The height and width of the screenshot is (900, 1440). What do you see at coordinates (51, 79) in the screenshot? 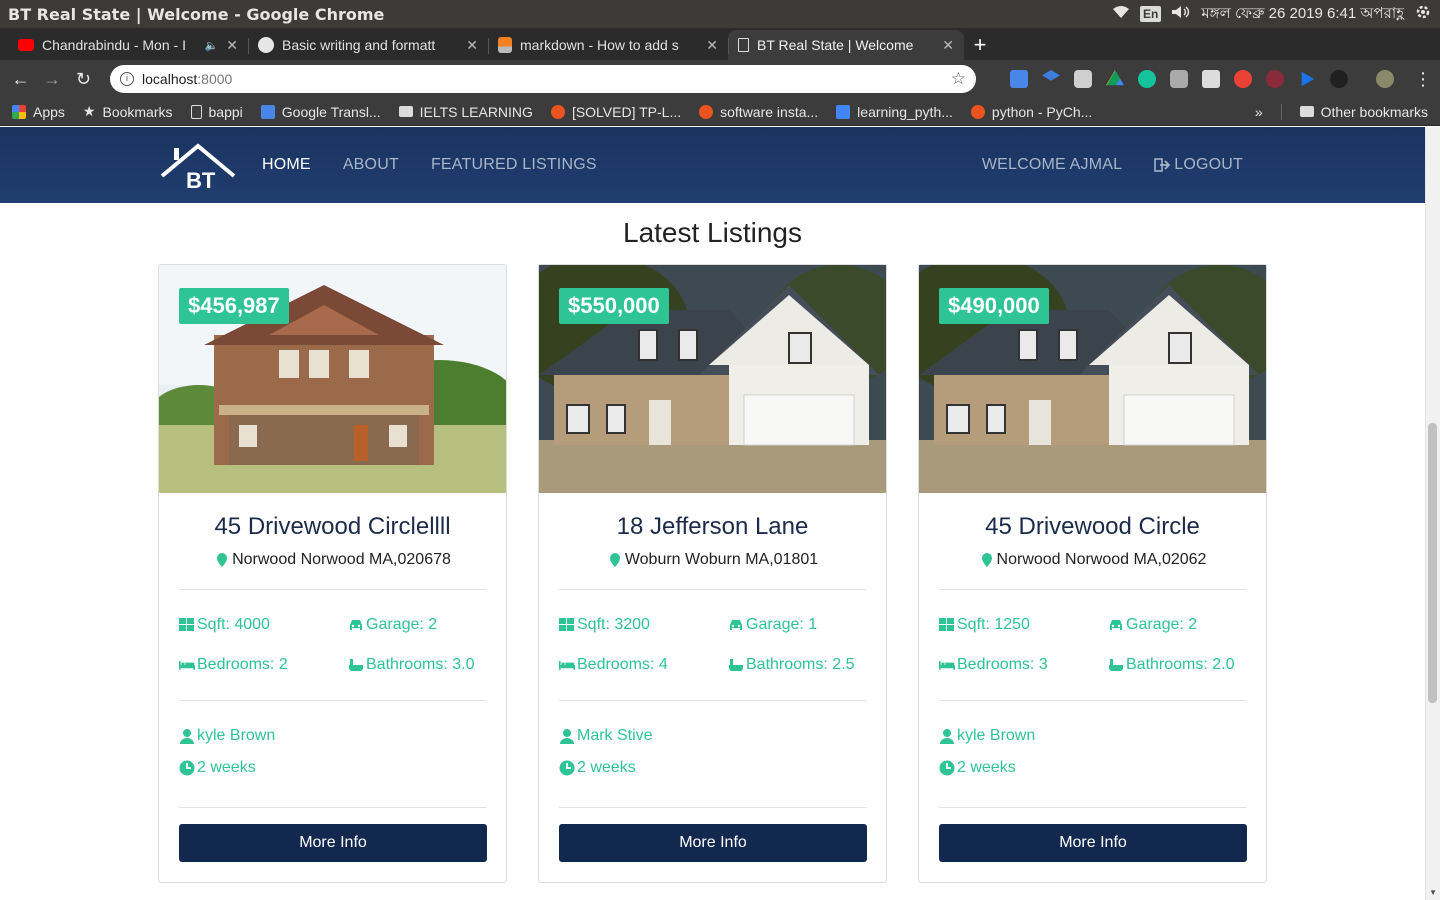
I see `forward-arrow-icon: →` at bounding box center [51, 79].